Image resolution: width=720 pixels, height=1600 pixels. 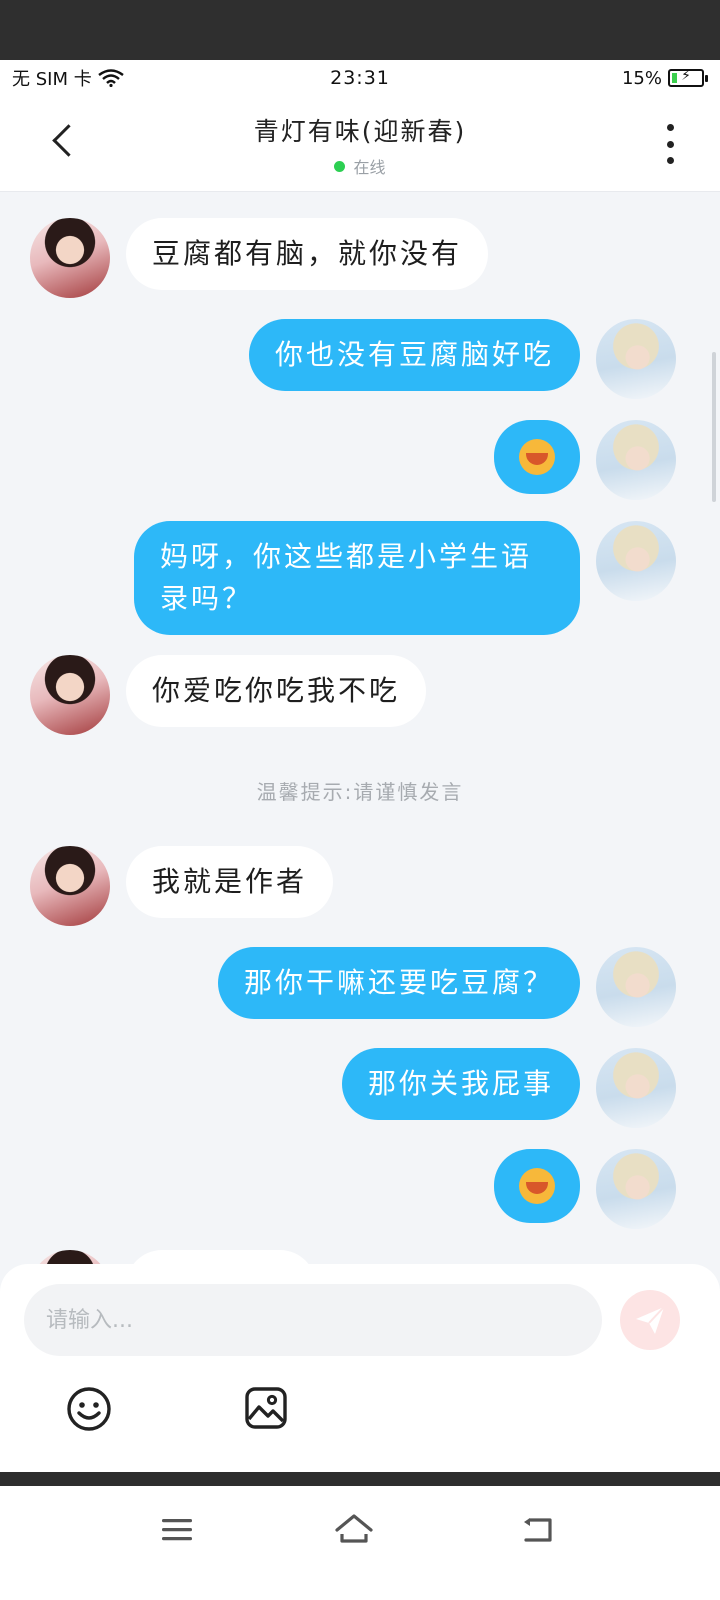 I want to click on chat-title: 青灯有味(迎新春), so click(x=360, y=131).